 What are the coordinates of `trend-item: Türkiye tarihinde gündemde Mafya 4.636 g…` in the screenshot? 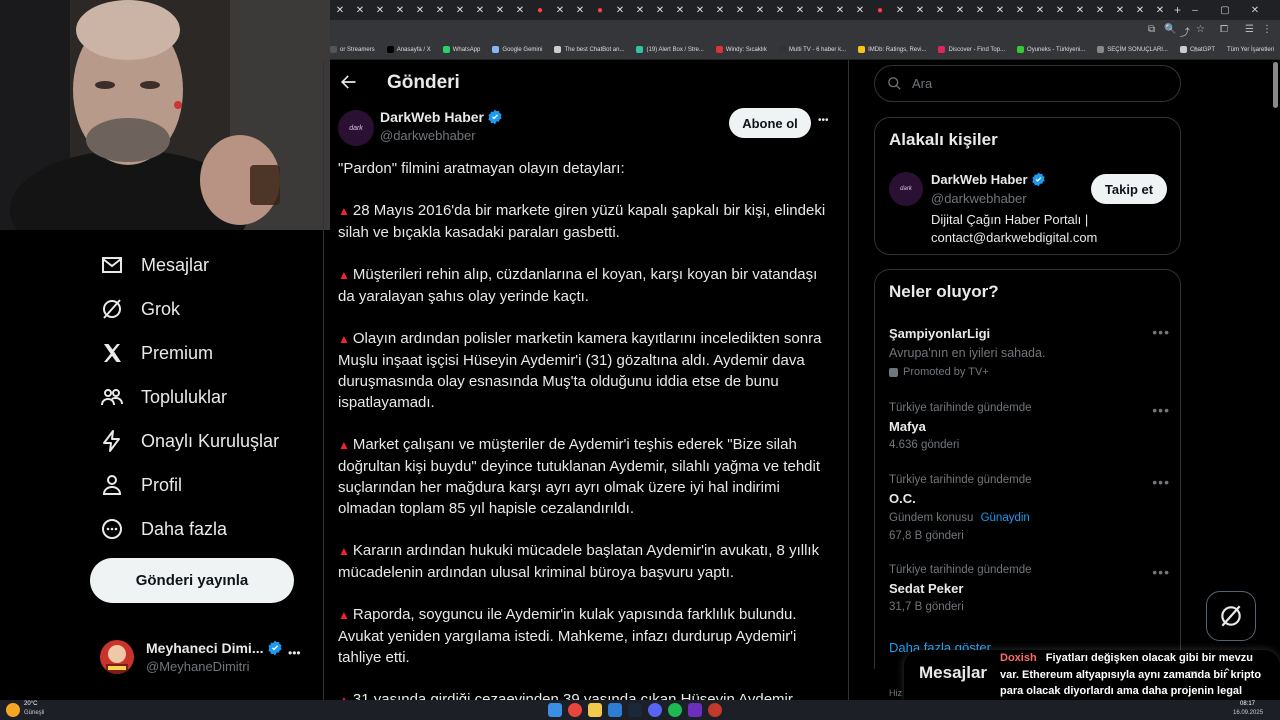 It's located at (1027, 428).